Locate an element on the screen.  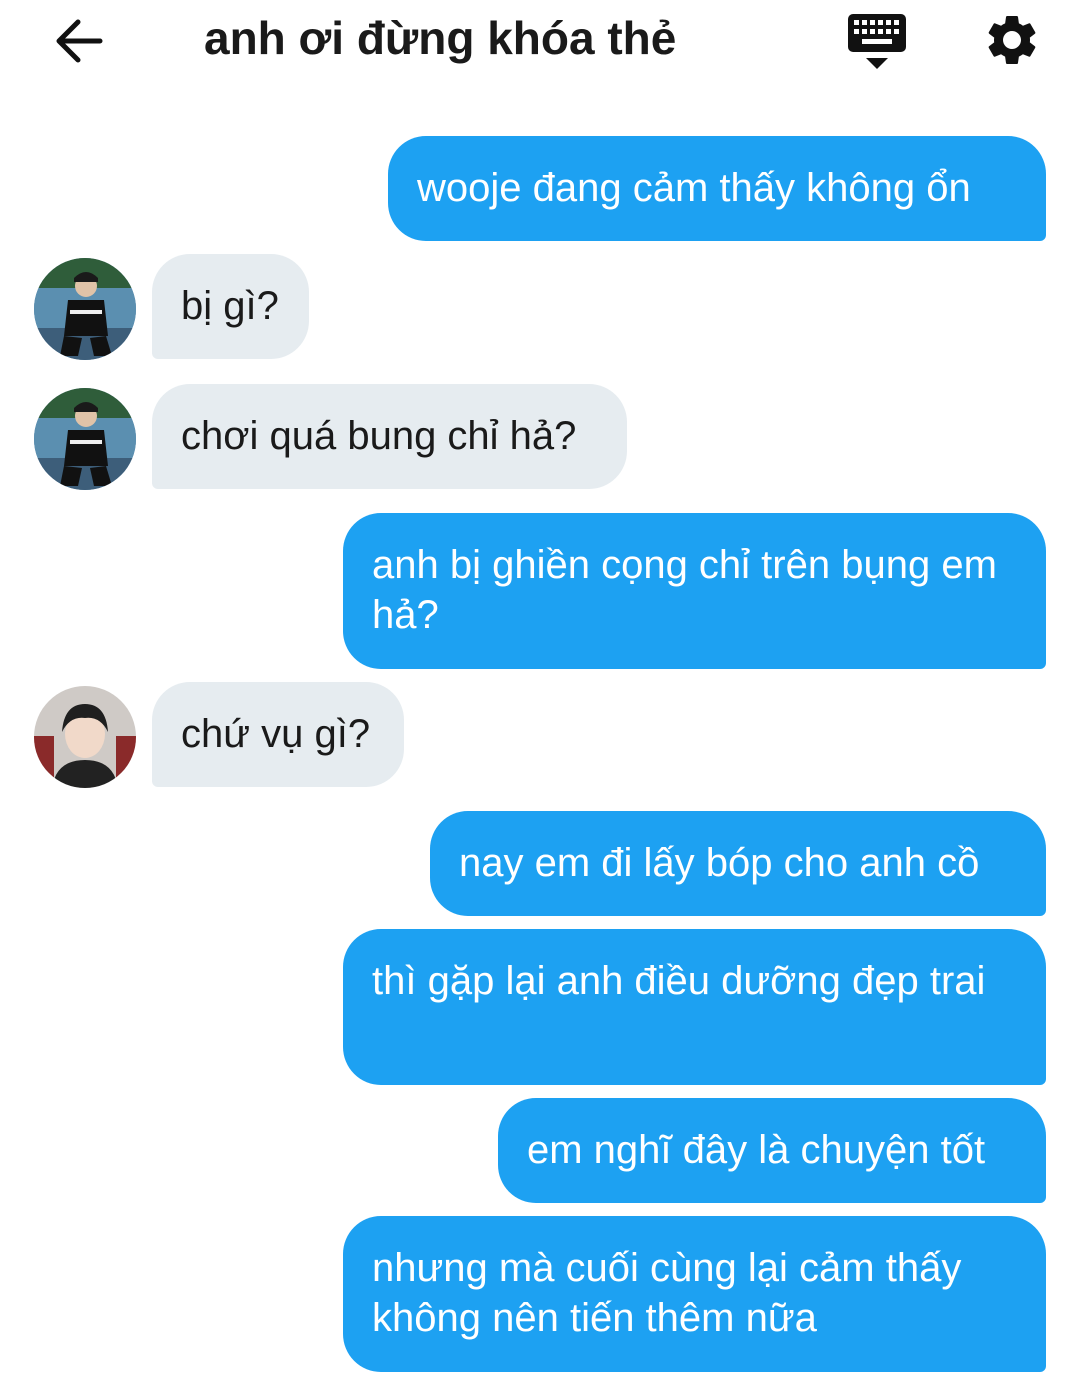
message-bubble-outgoing: anh bị ghiền cọng chỉ trên bụng em hả? is located at coordinates (694, 591).